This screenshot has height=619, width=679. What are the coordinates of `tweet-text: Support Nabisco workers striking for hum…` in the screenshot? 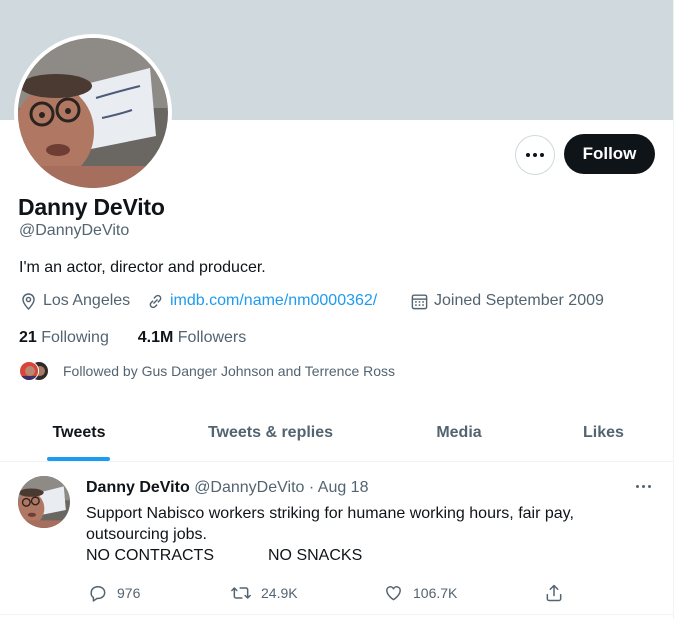 It's located at (330, 524).